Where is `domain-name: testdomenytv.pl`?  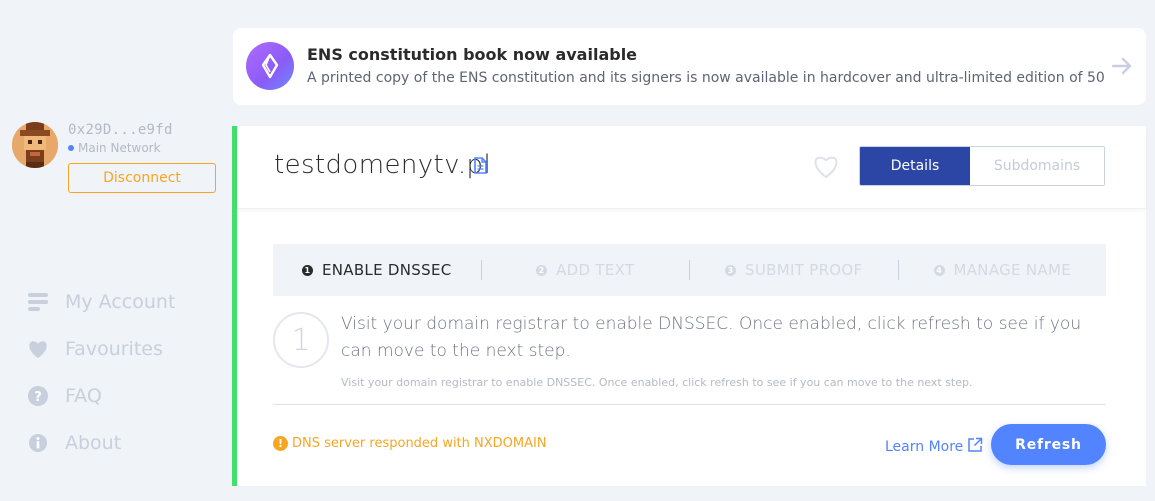 domain-name: testdomenytv.pl is located at coordinates (383, 165).